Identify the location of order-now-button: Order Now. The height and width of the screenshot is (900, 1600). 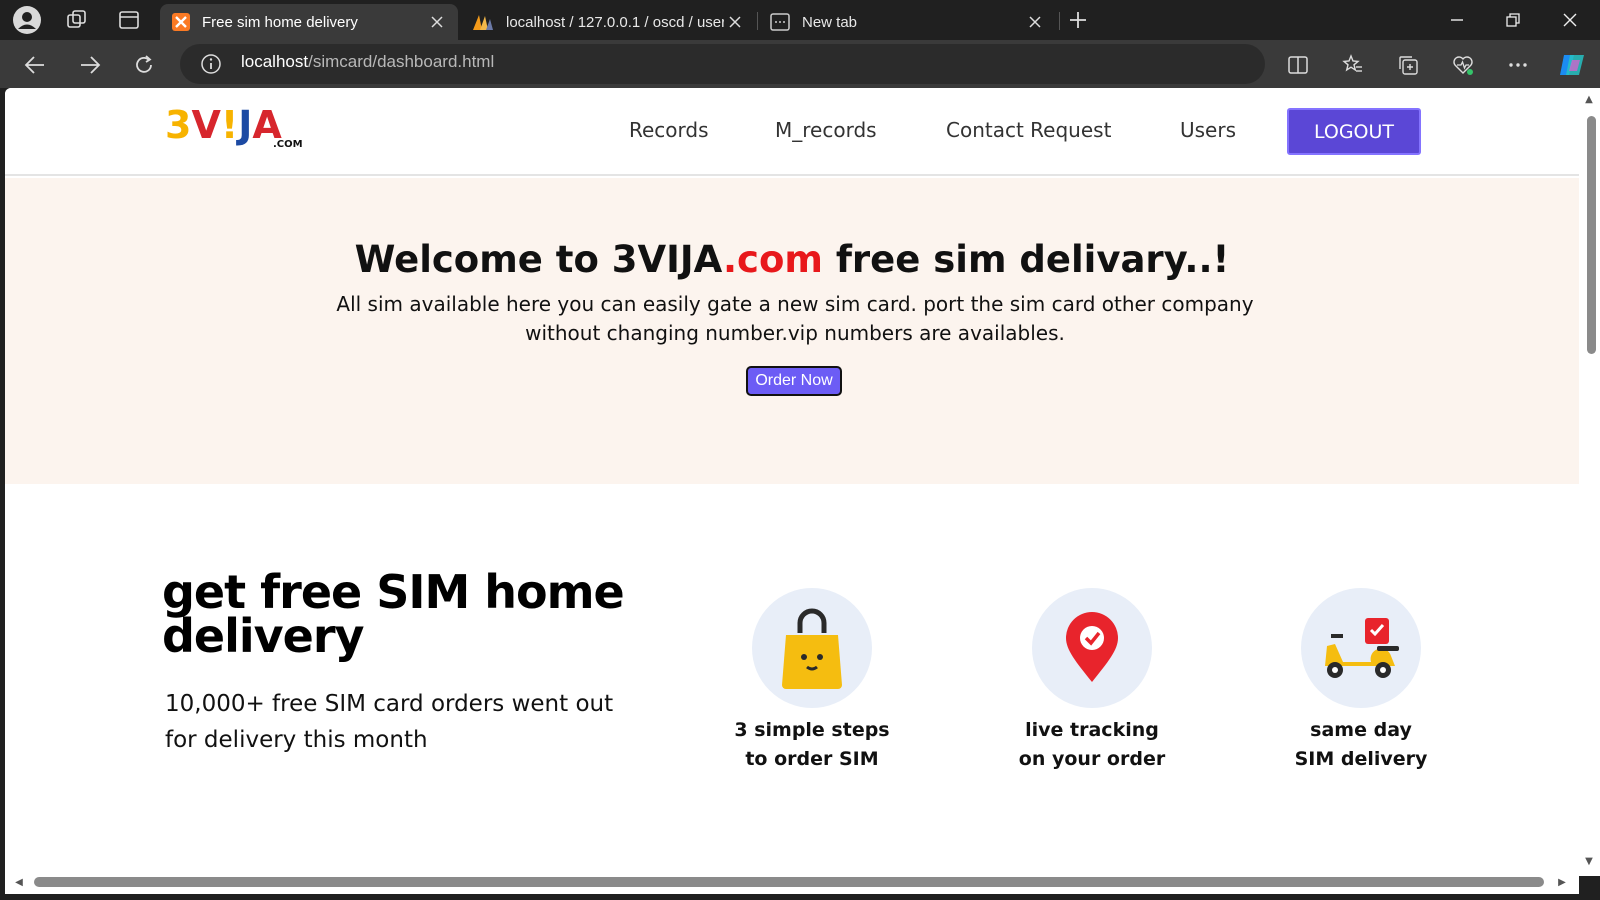
(794, 381).